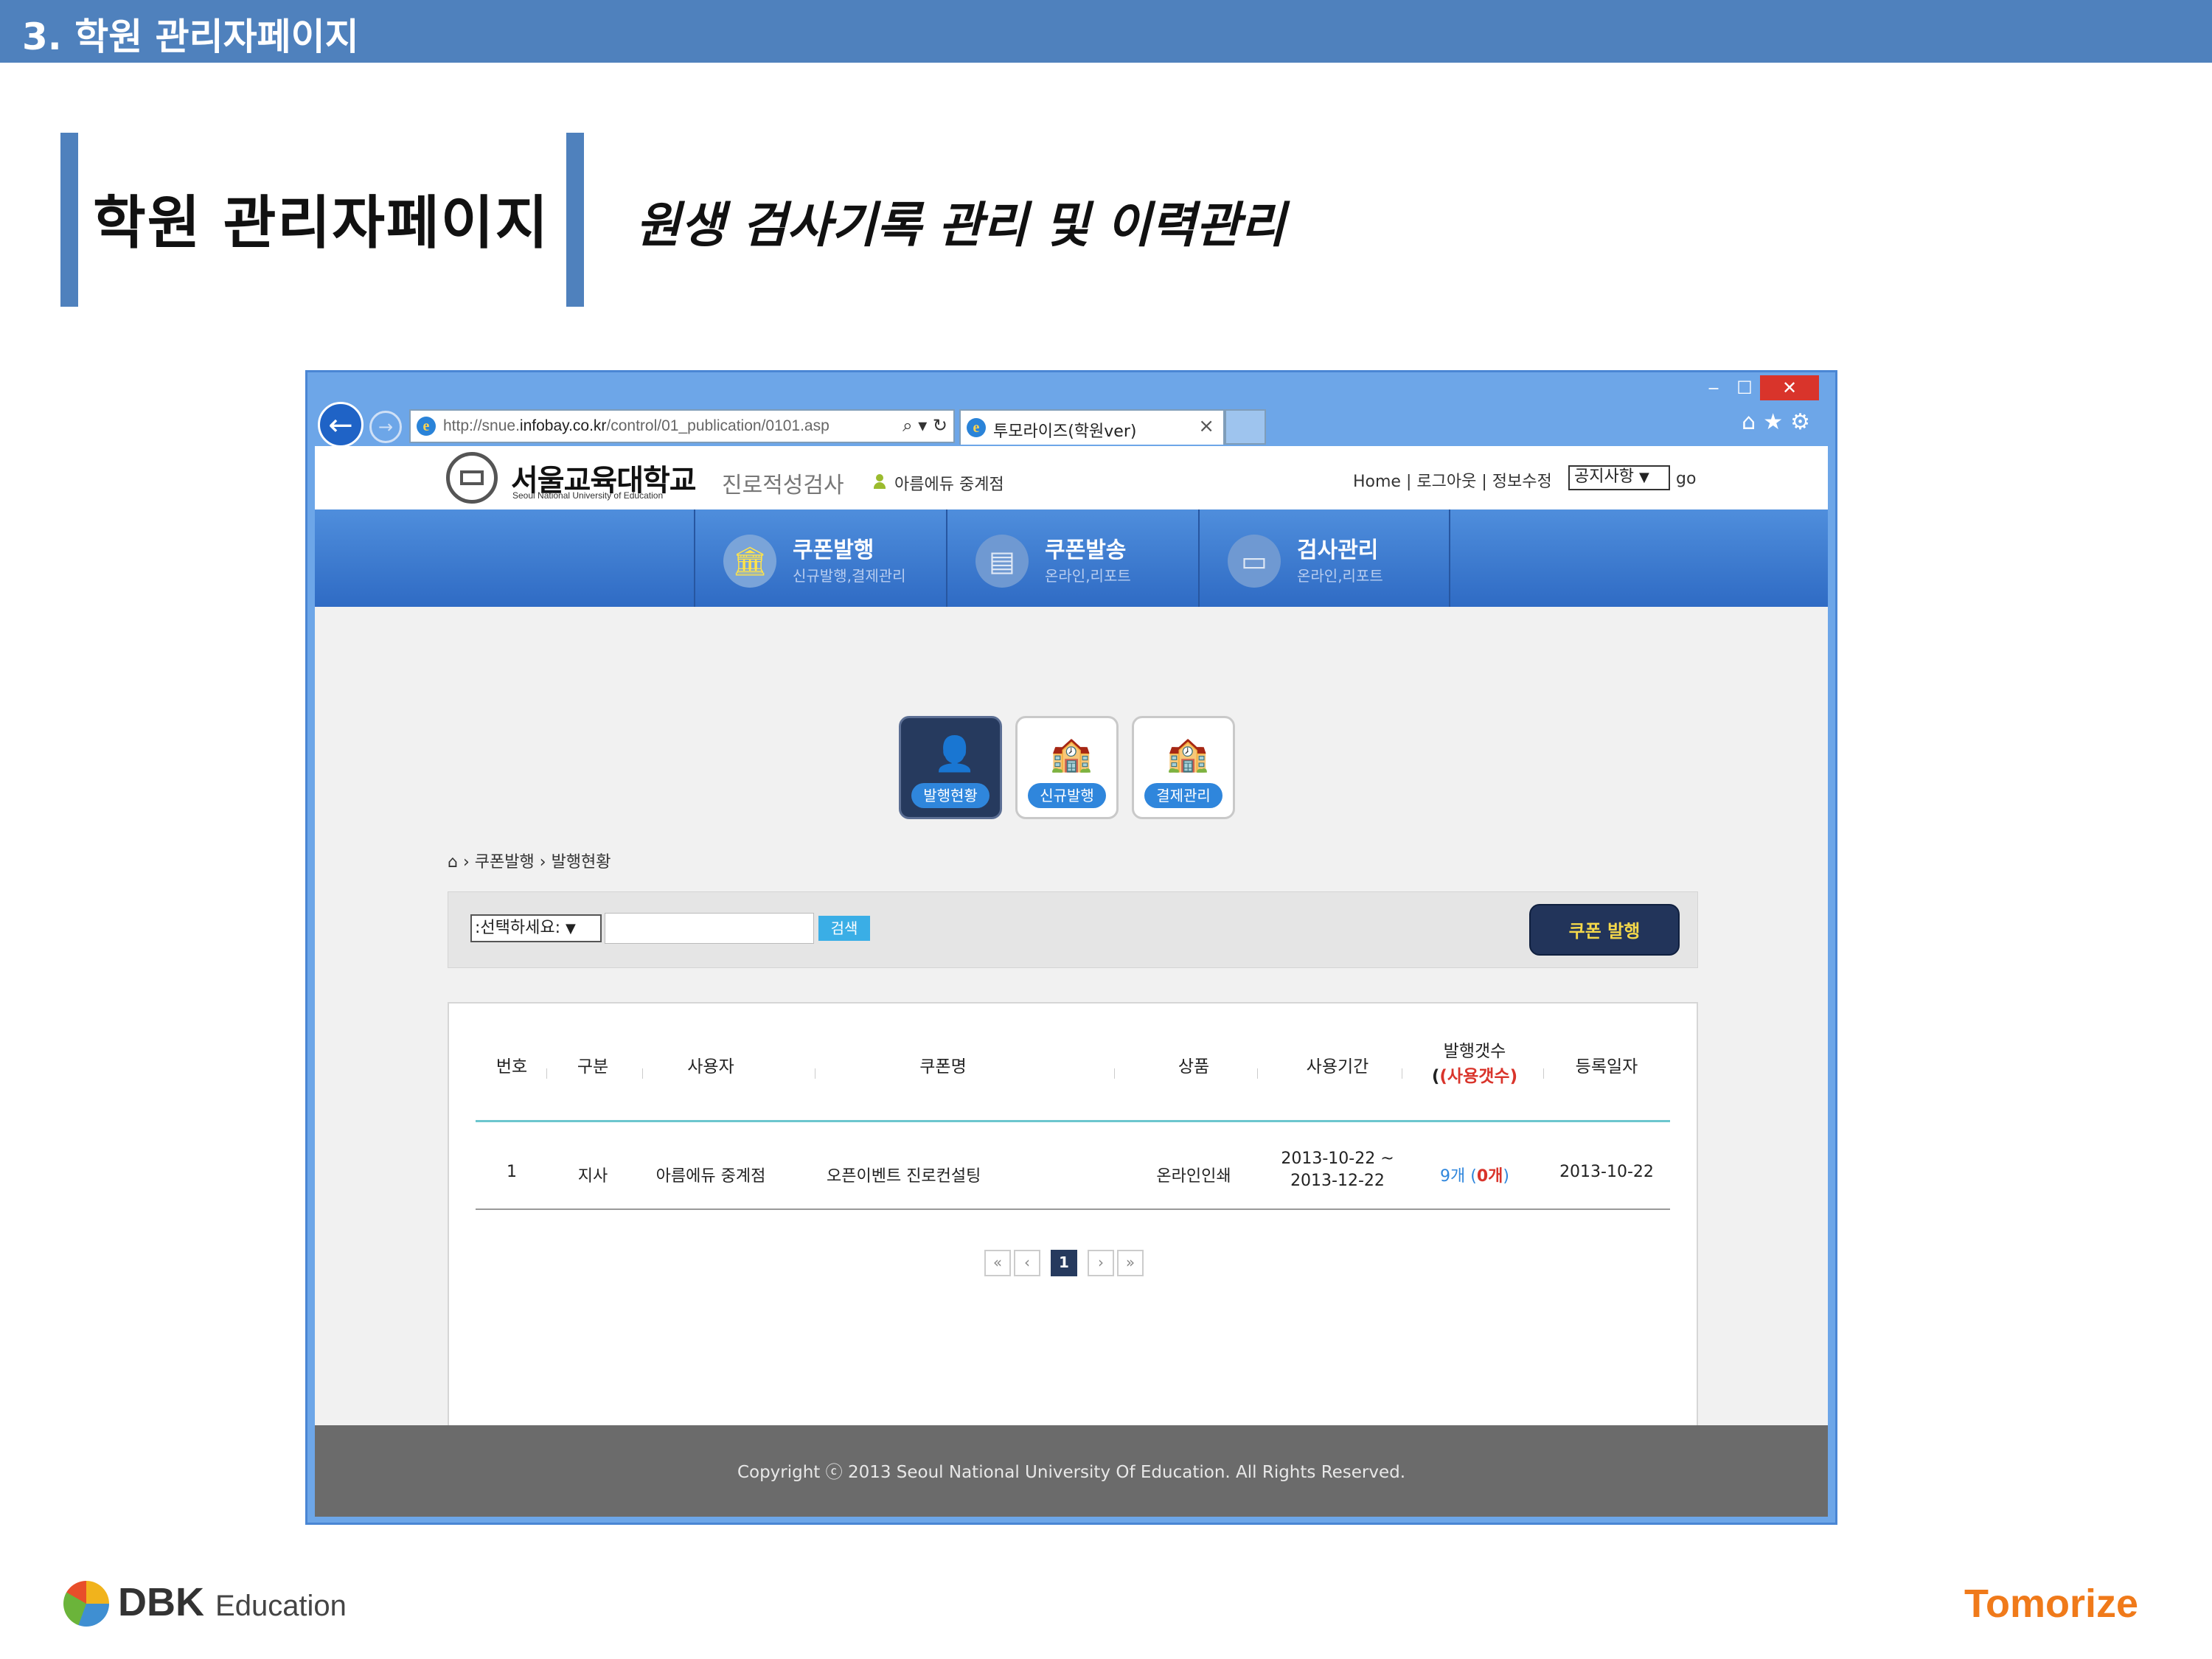 The image size is (2212, 1659). What do you see at coordinates (1713, 387) in the screenshot?
I see `minimize-button: ‒` at bounding box center [1713, 387].